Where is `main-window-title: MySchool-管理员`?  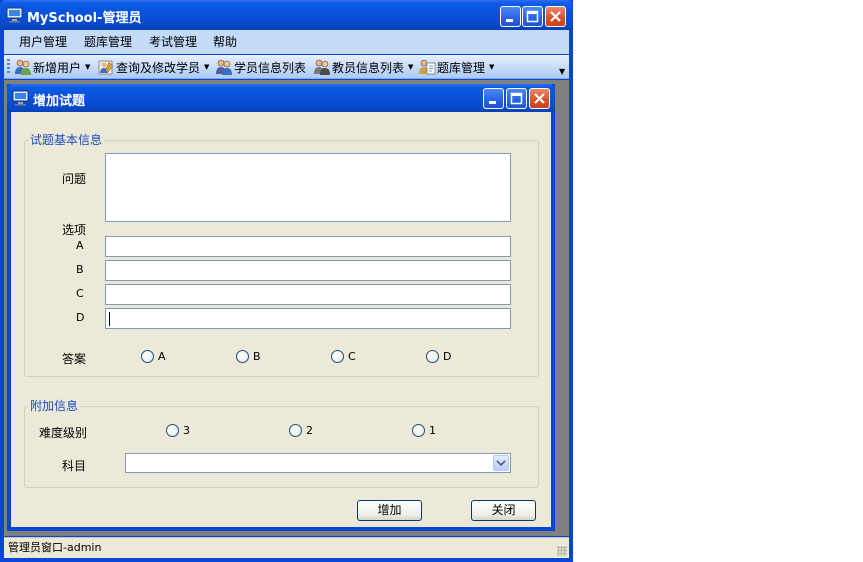
main-window-title: MySchool-管理员 is located at coordinates (84, 18).